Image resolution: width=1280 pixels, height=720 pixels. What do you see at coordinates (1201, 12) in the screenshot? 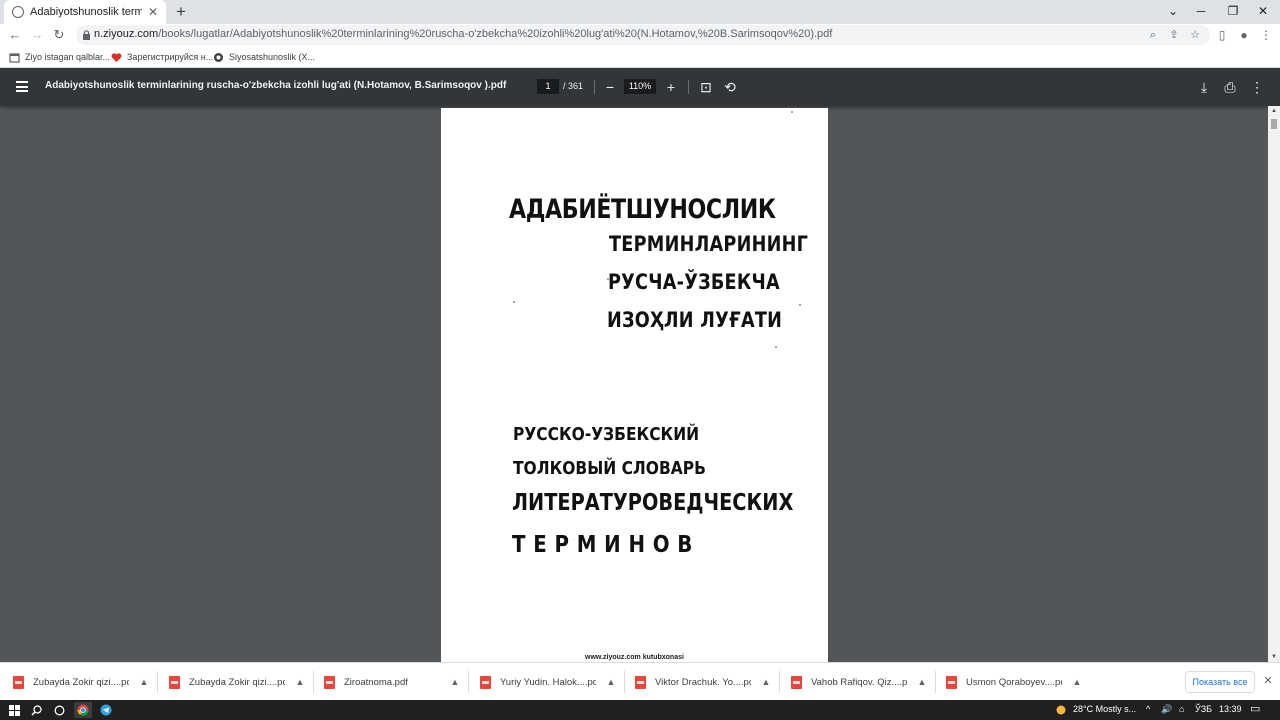
I see `minimize-button: ─` at bounding box center [1201, 12].